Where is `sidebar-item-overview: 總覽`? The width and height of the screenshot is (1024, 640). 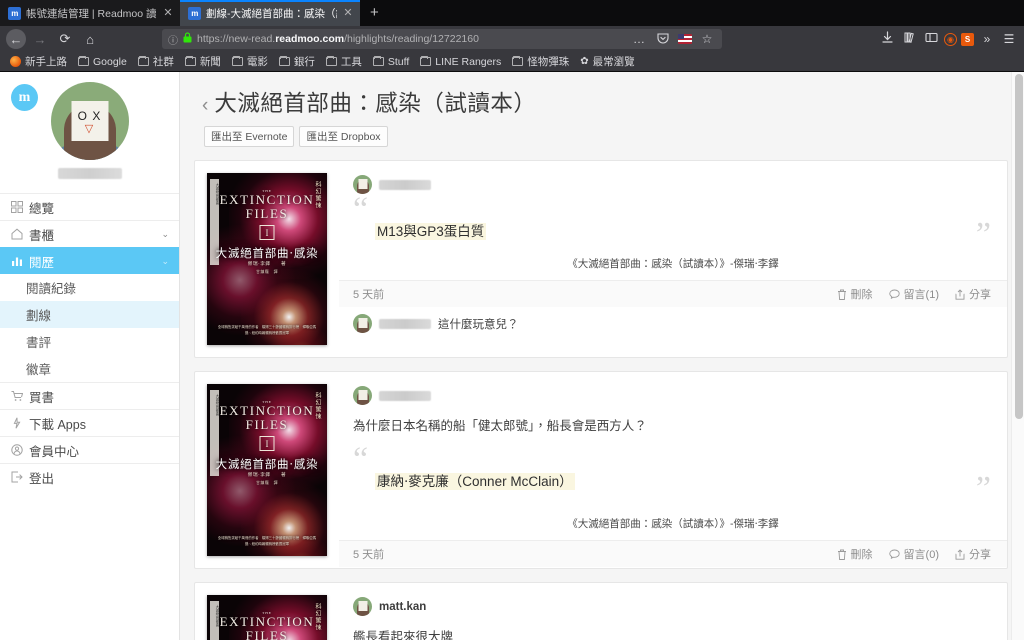
sidebar-item-overview: 總覽 is located at coordinates (89, 206).